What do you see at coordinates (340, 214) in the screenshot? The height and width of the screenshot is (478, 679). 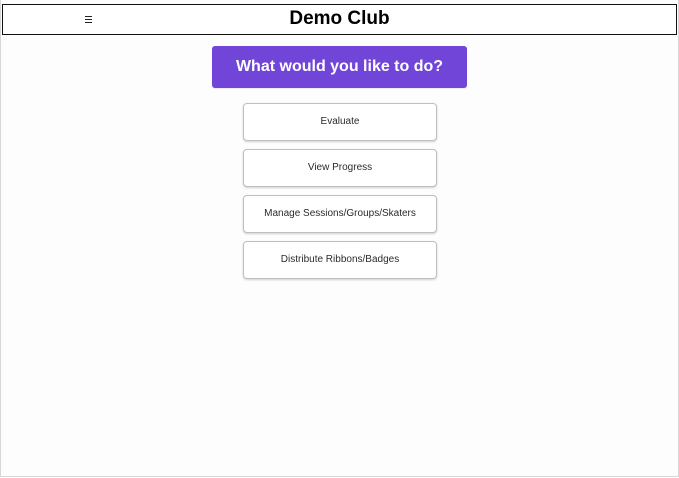 I see `manage-sessions-groups-skaters-button: Manage Sessions/Groups/Skaters` at bounding box center [340, 214].